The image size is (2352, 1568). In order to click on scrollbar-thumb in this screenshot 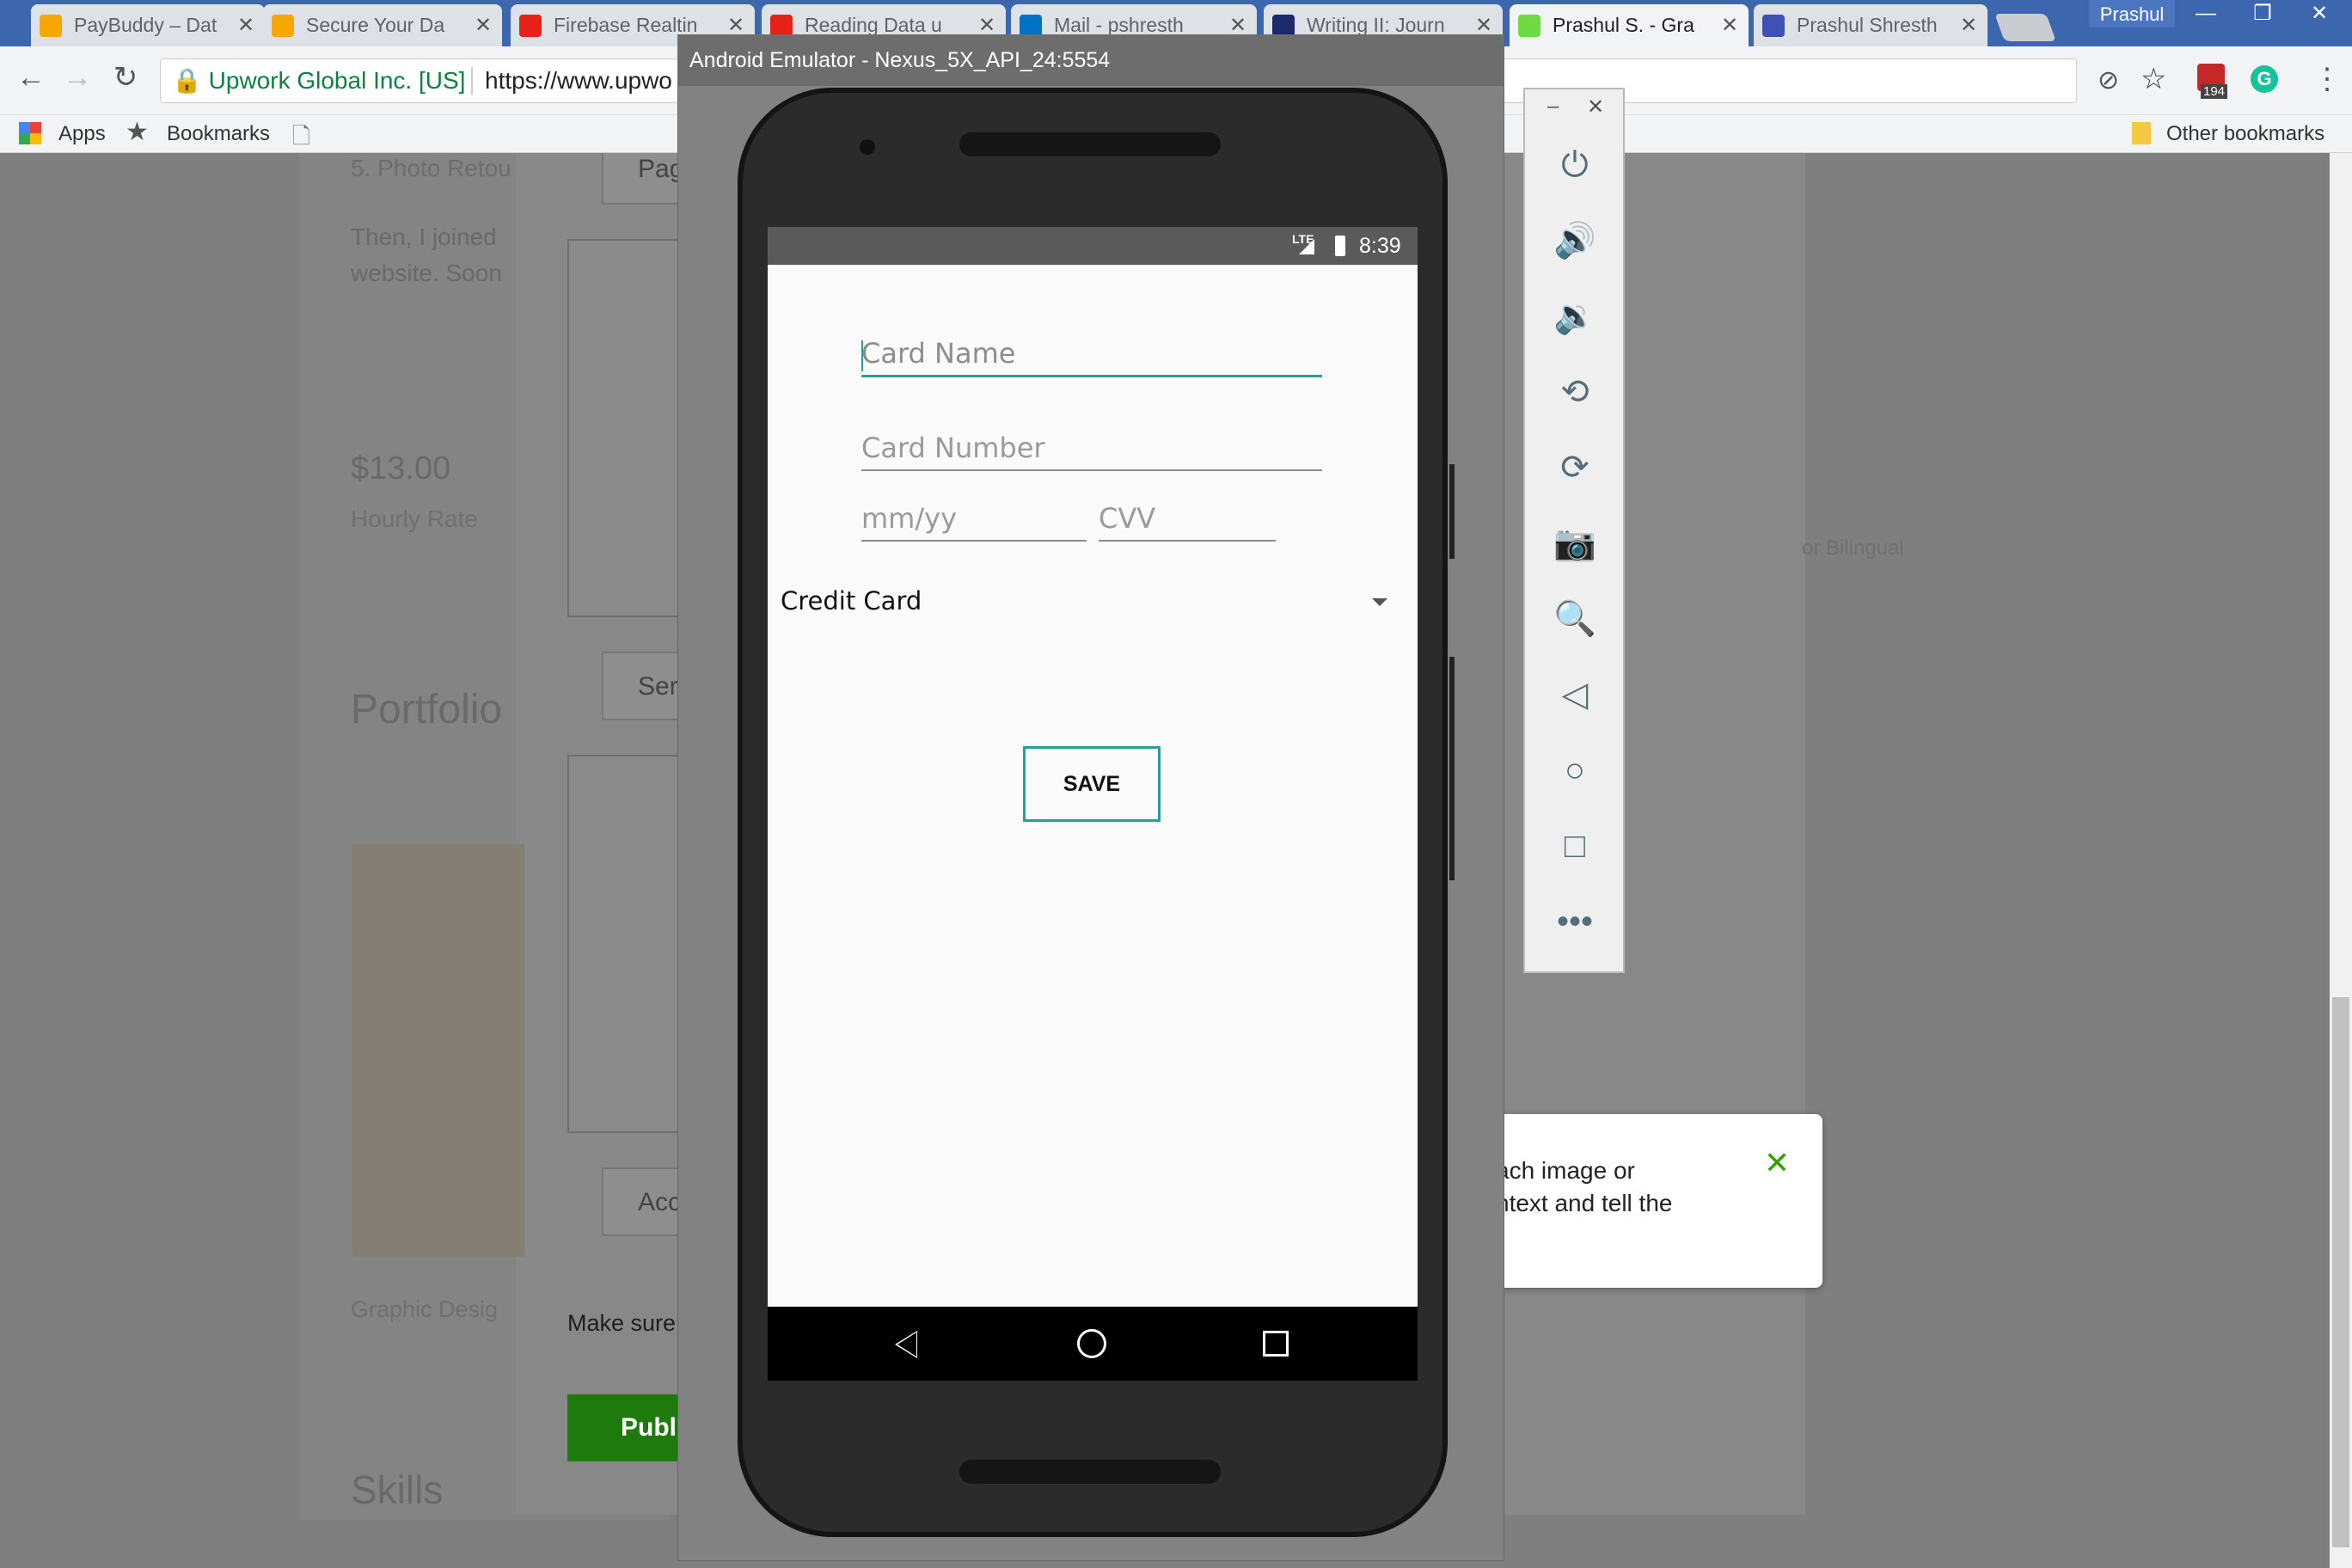, I will do `click(2340, 1272)`.